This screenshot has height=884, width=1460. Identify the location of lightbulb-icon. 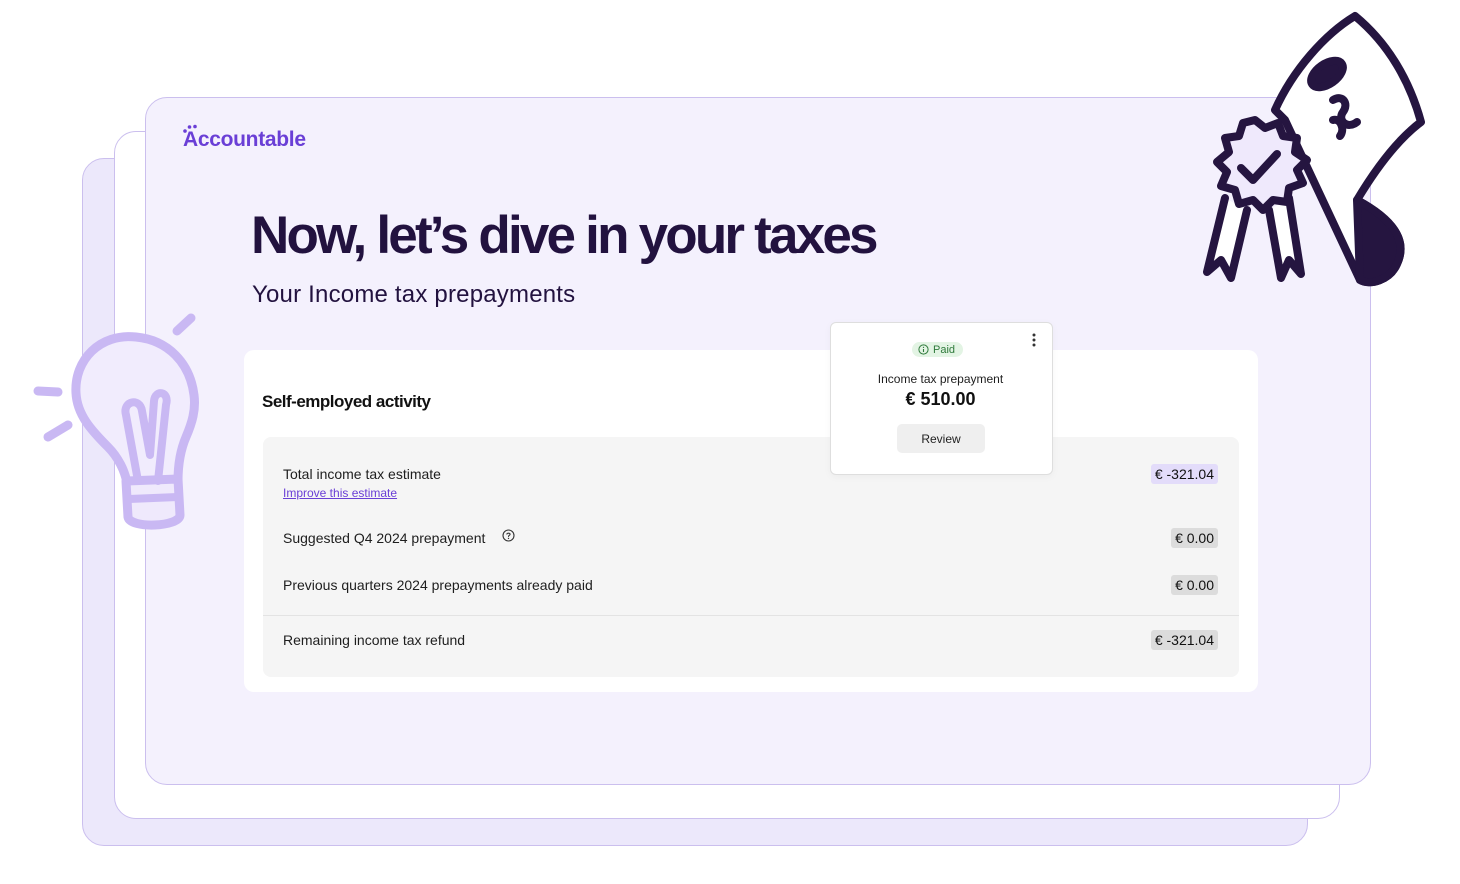
(116, 421).